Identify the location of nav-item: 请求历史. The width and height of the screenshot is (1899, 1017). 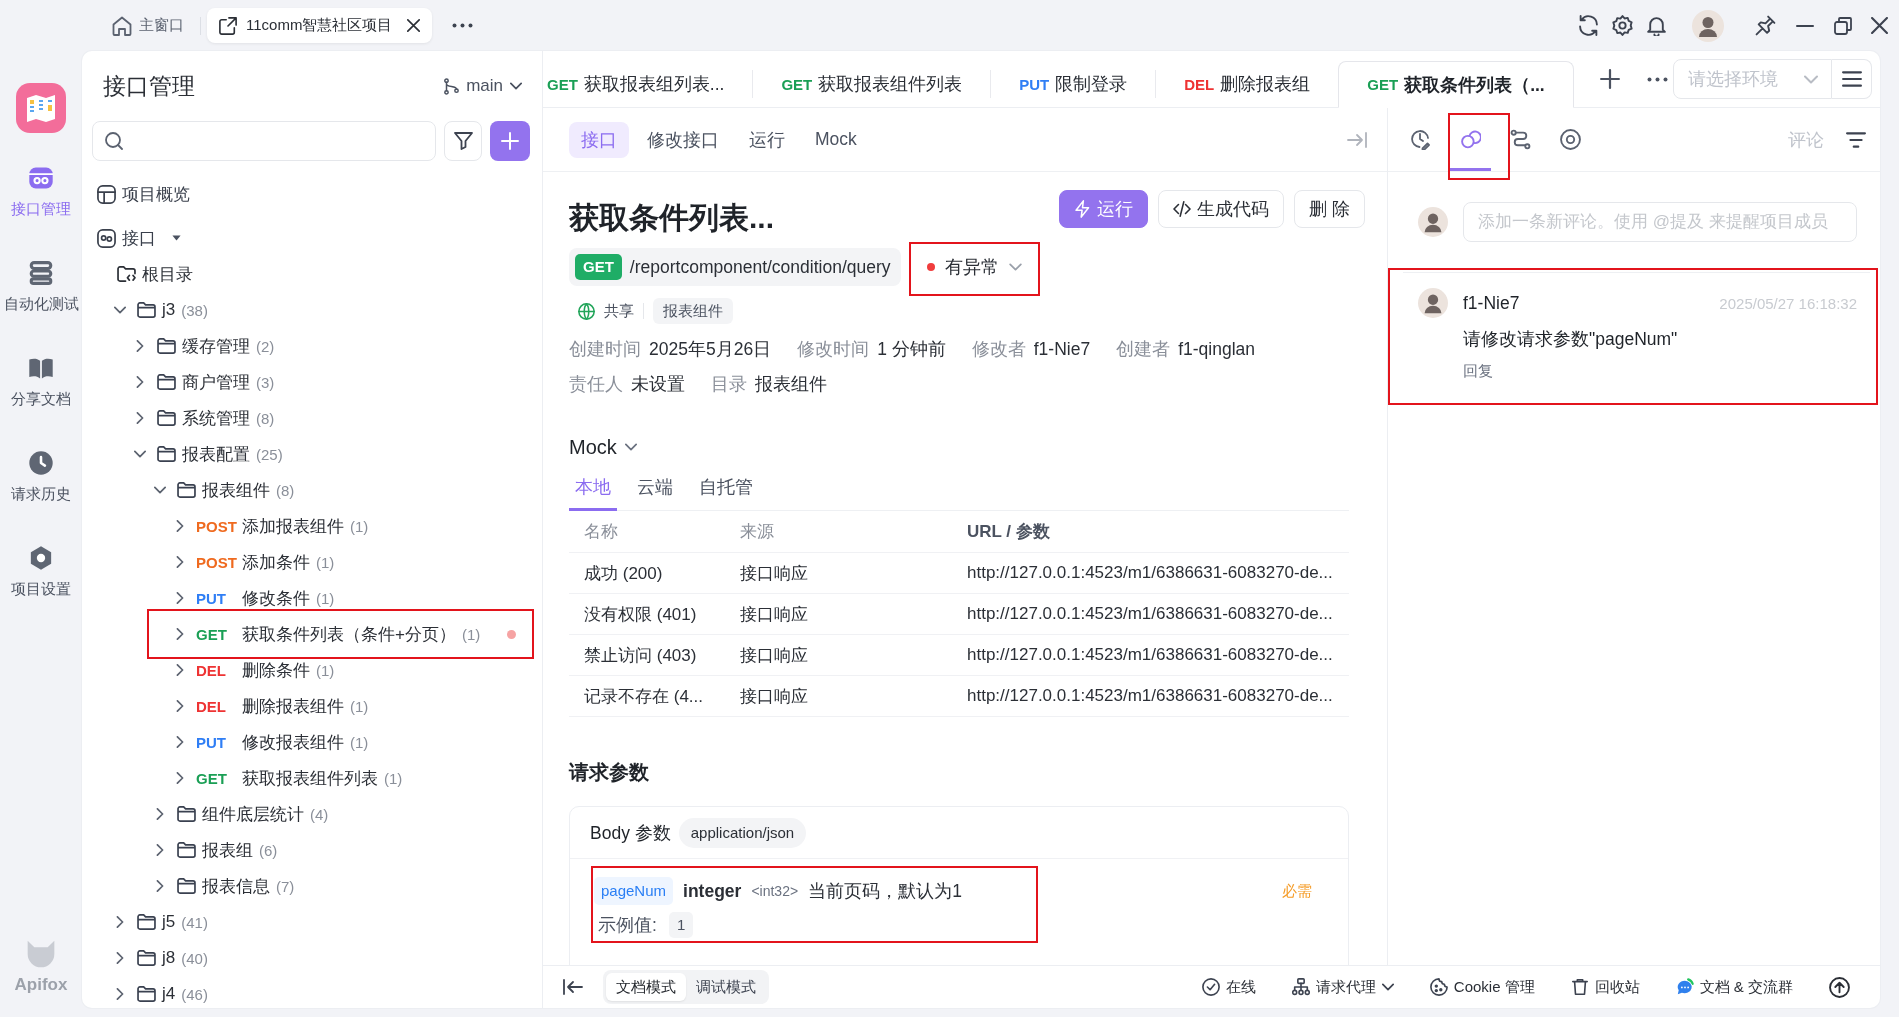
(41, 497).